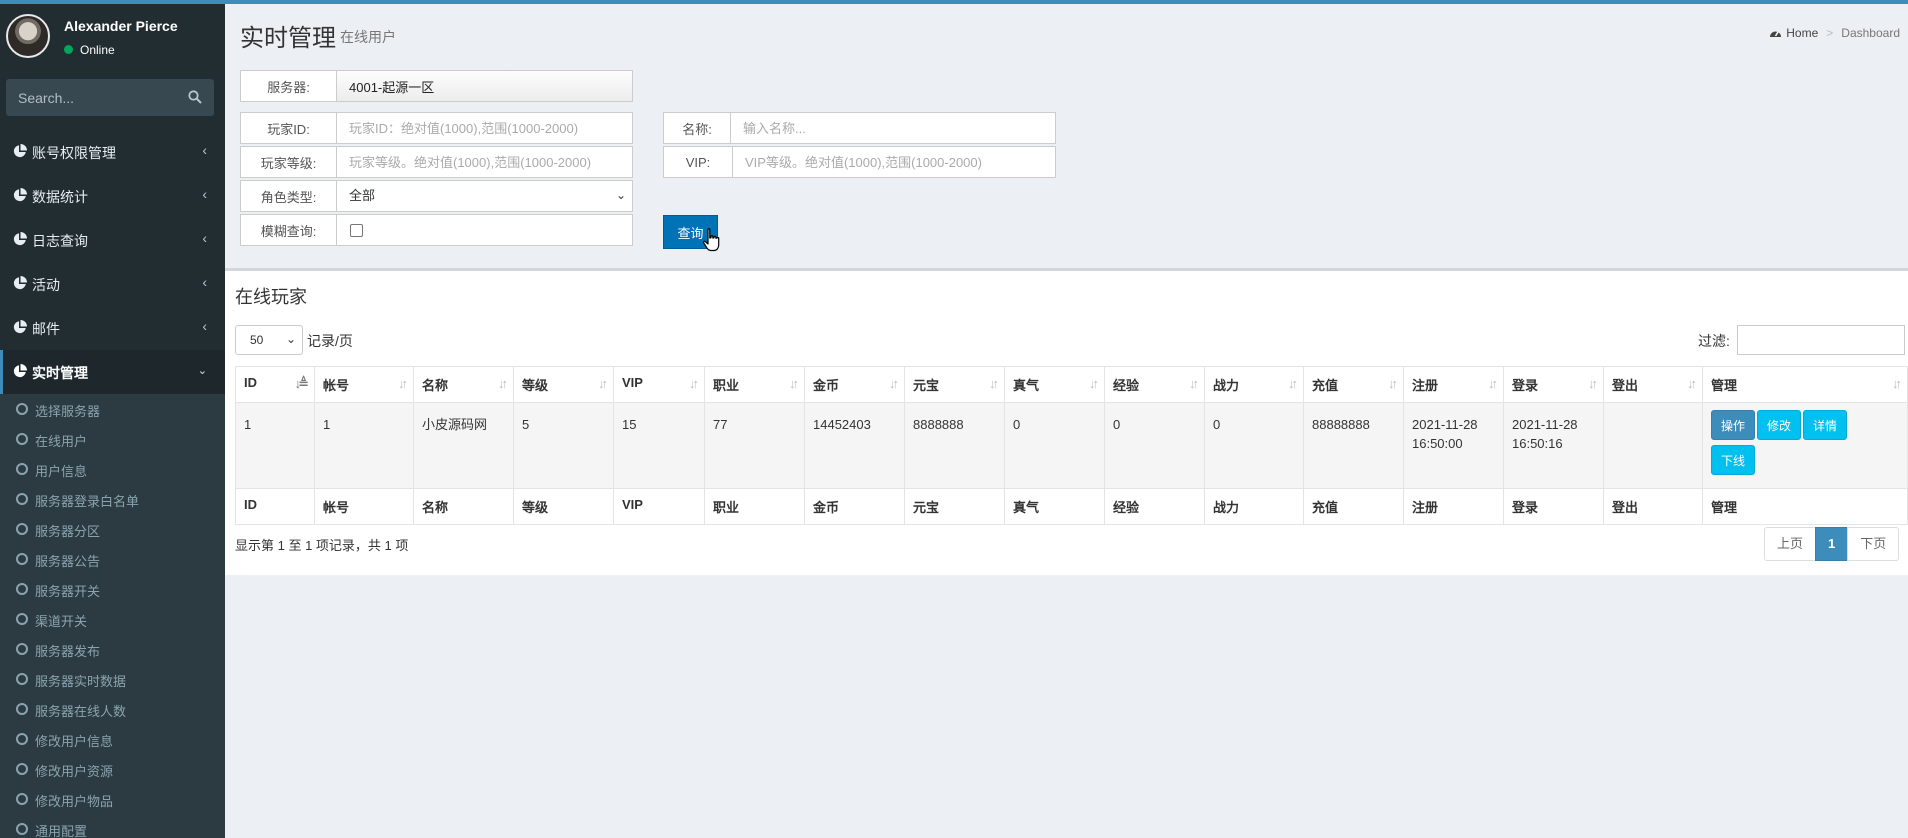 The image size is (1908, 838). What do you see at coordinates (112, 196) in the screenshot?
I see `nav-item-data-statistics: 数据统计 ‹` at bounding box center [112, 196].